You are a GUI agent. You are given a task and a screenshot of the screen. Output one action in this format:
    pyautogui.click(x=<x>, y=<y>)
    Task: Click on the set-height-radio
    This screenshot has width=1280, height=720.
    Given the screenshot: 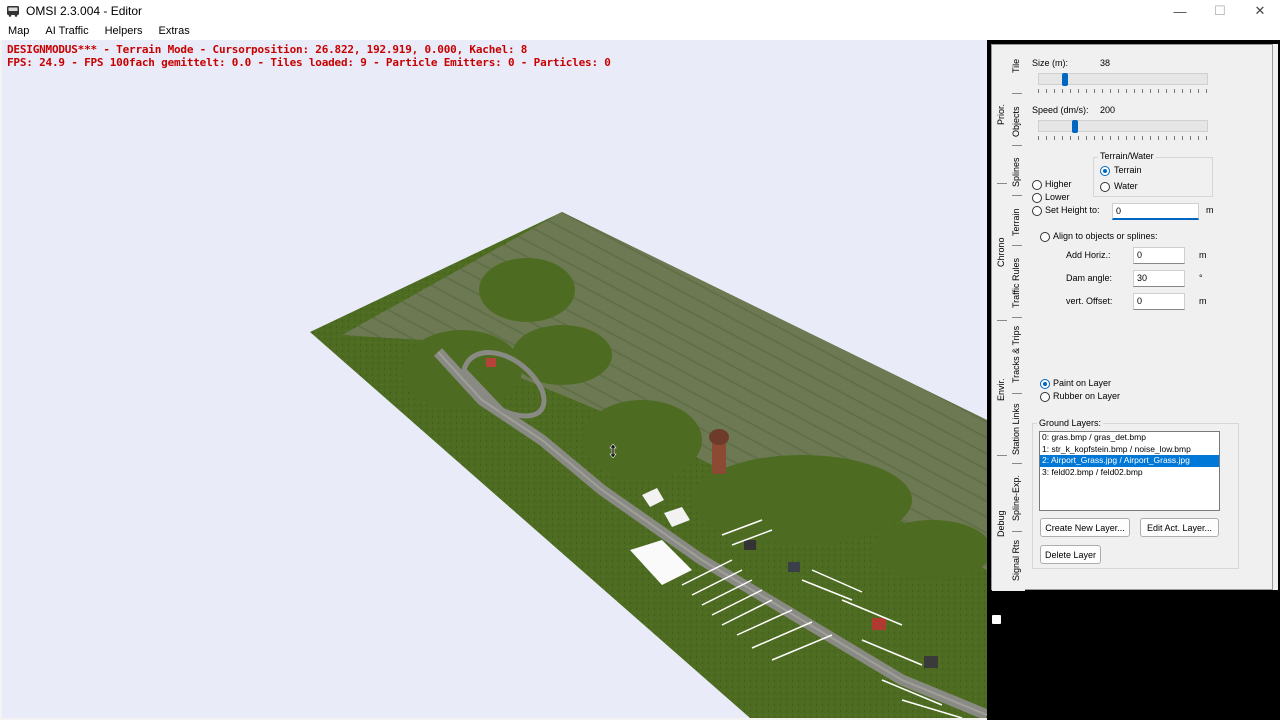 What is the action you would take?
    pyautogui.click(x=1037, y=211)
    